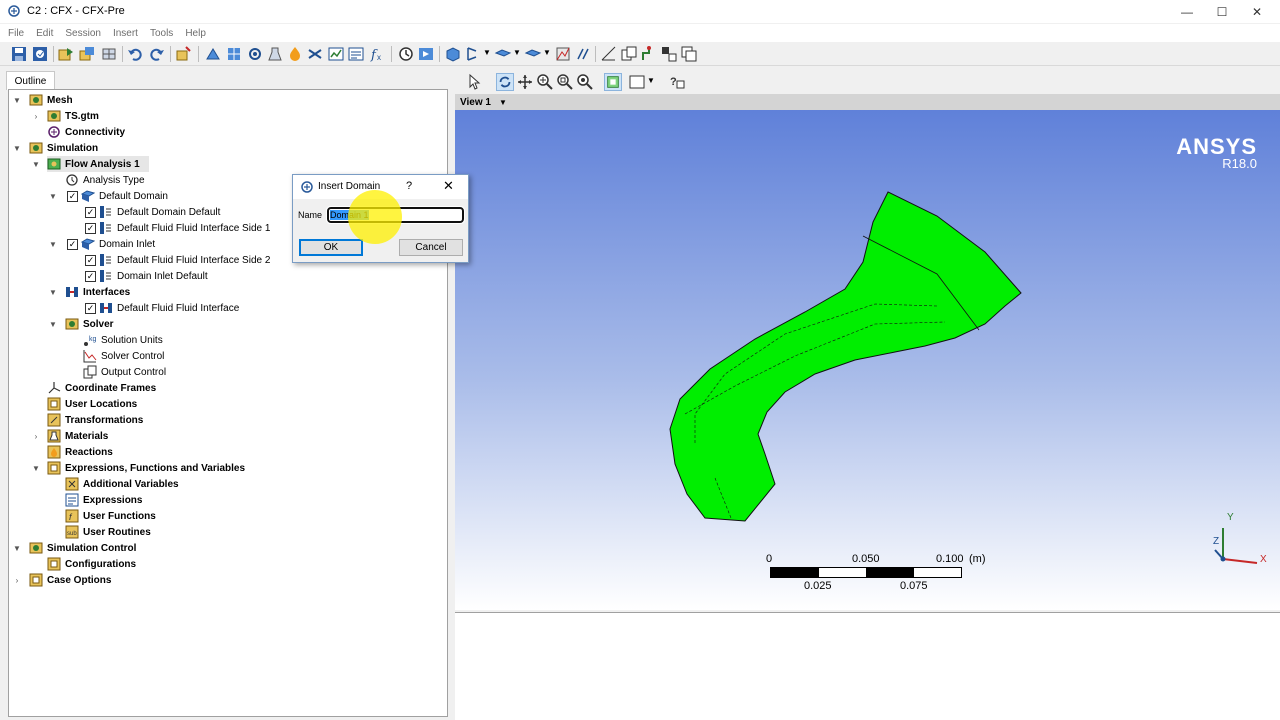 This screenshot has height=720, width=1280. What do you see at coordinates (331, 247) in the screenshot?
I see `ok-button: OK` at bounding box center [331, 247].